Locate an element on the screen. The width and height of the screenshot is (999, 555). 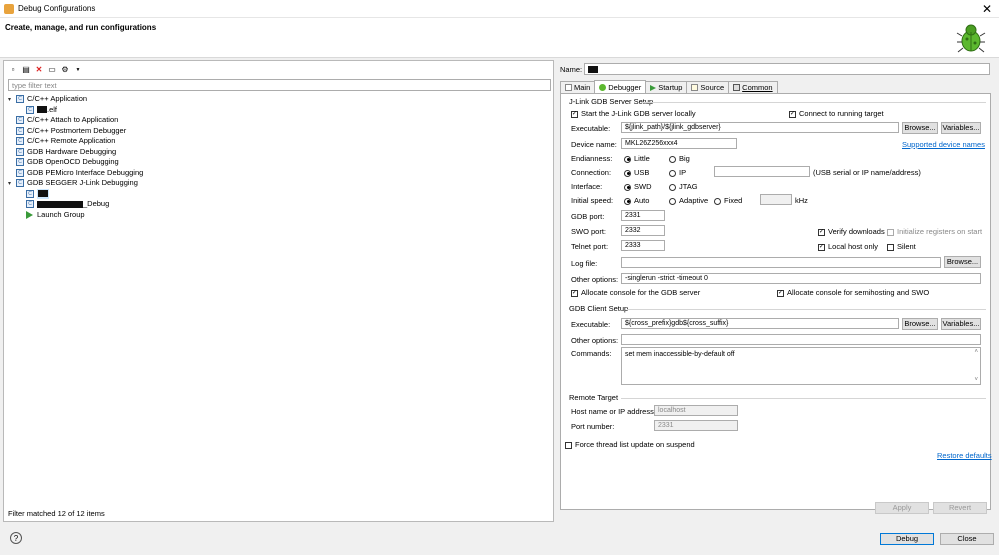
tree-item-gdb-hw: C GDB Hardware Debugging is located at coordinates (278, 152).